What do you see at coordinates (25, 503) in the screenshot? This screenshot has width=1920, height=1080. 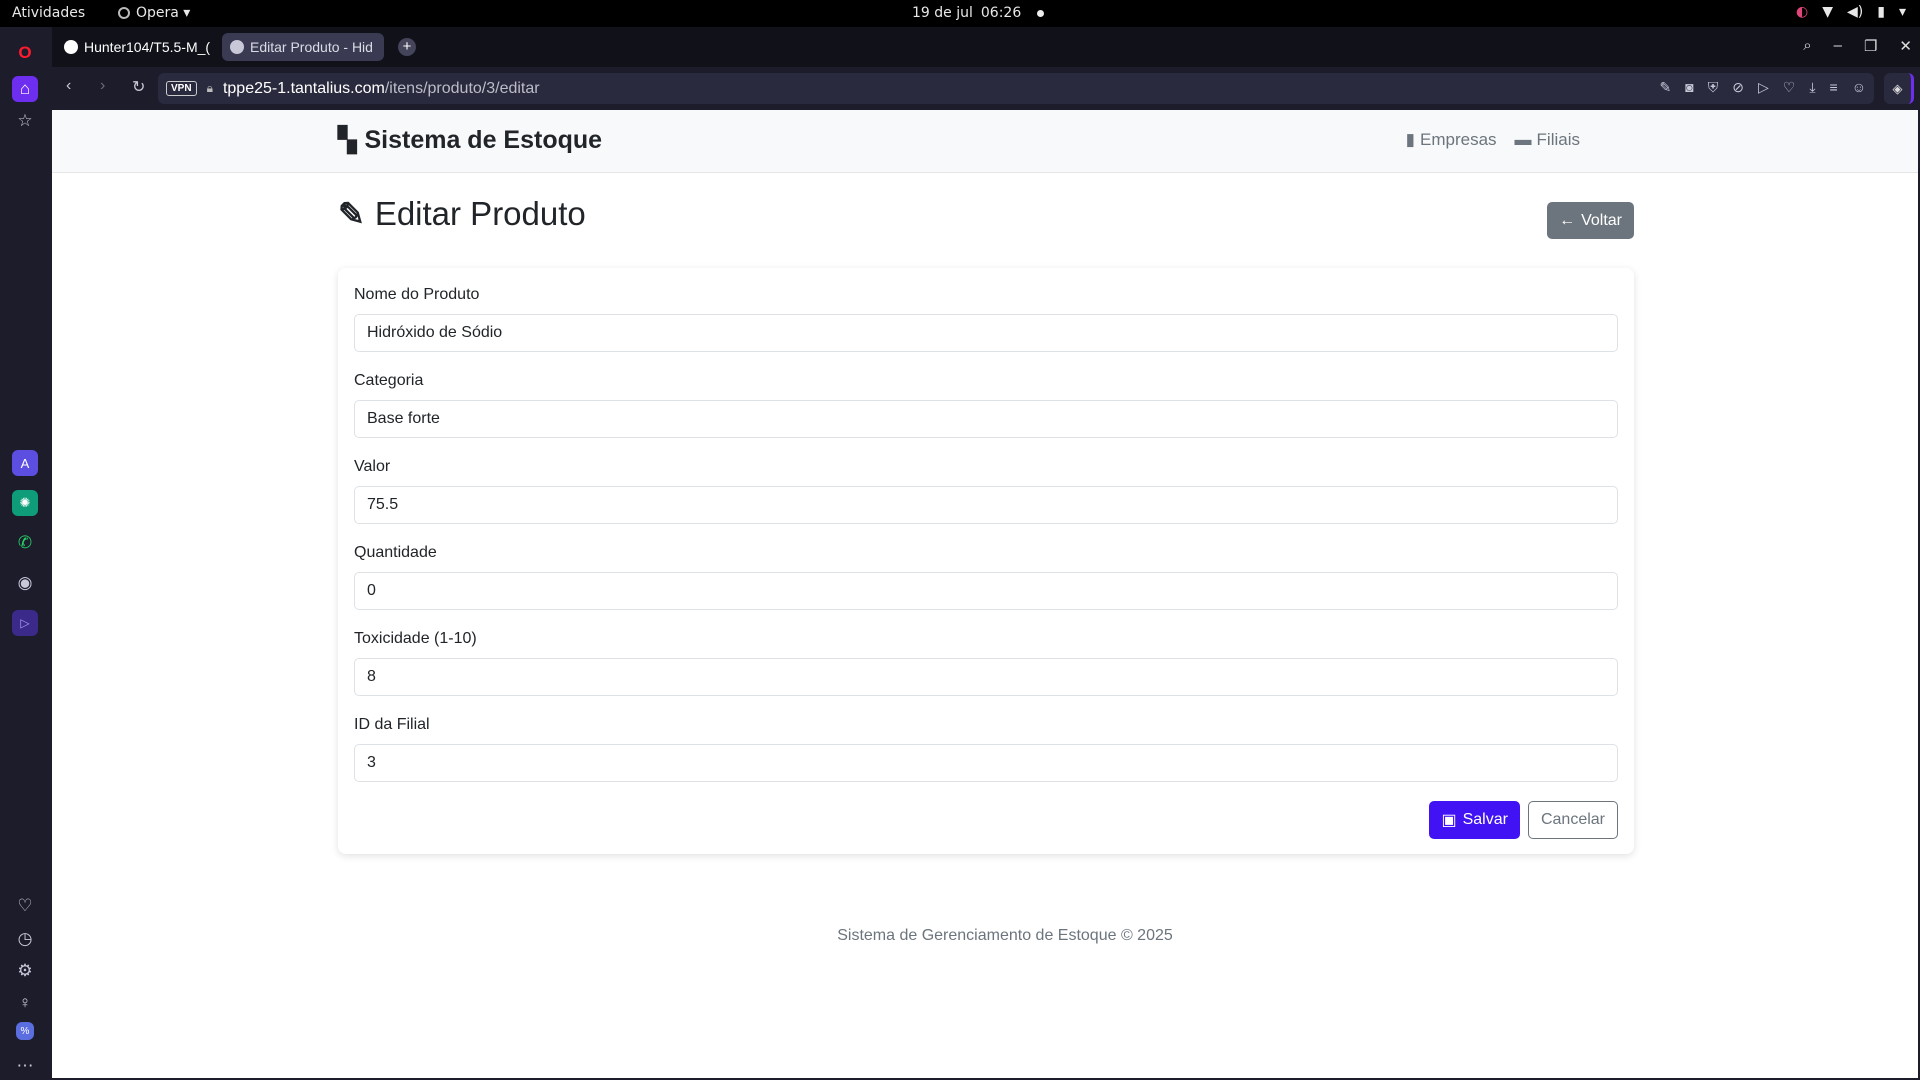 I see `chatgpt-icon: ✺` at bounding box center [25, 503].